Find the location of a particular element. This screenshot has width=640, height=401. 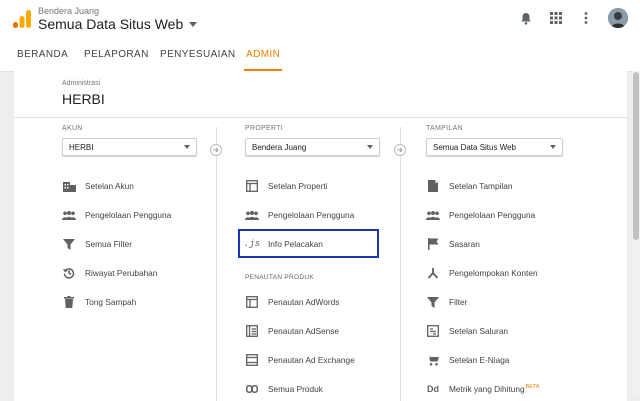

menu-item-pengelompokan-konten: Pengelompokan Konten is located at coordinates (482, 273).